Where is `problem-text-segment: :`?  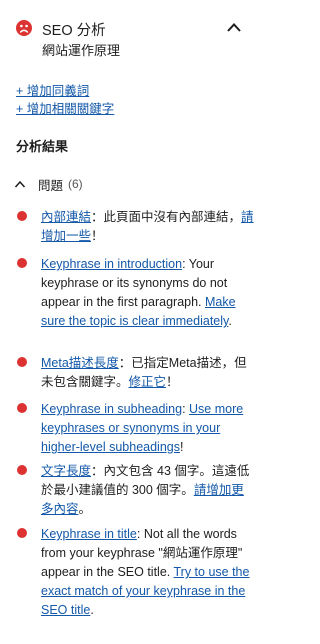 problem-text-segment: : is located at coordinates (186, 409).